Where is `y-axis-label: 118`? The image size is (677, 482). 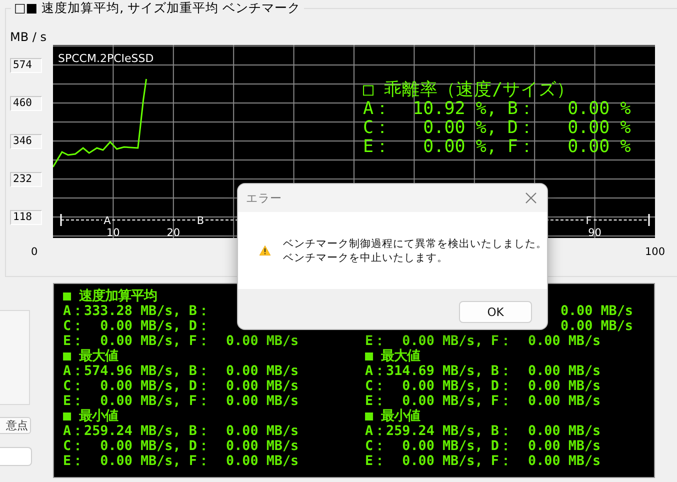
y-axis-label: 118 is located at coordinates (26, 217).